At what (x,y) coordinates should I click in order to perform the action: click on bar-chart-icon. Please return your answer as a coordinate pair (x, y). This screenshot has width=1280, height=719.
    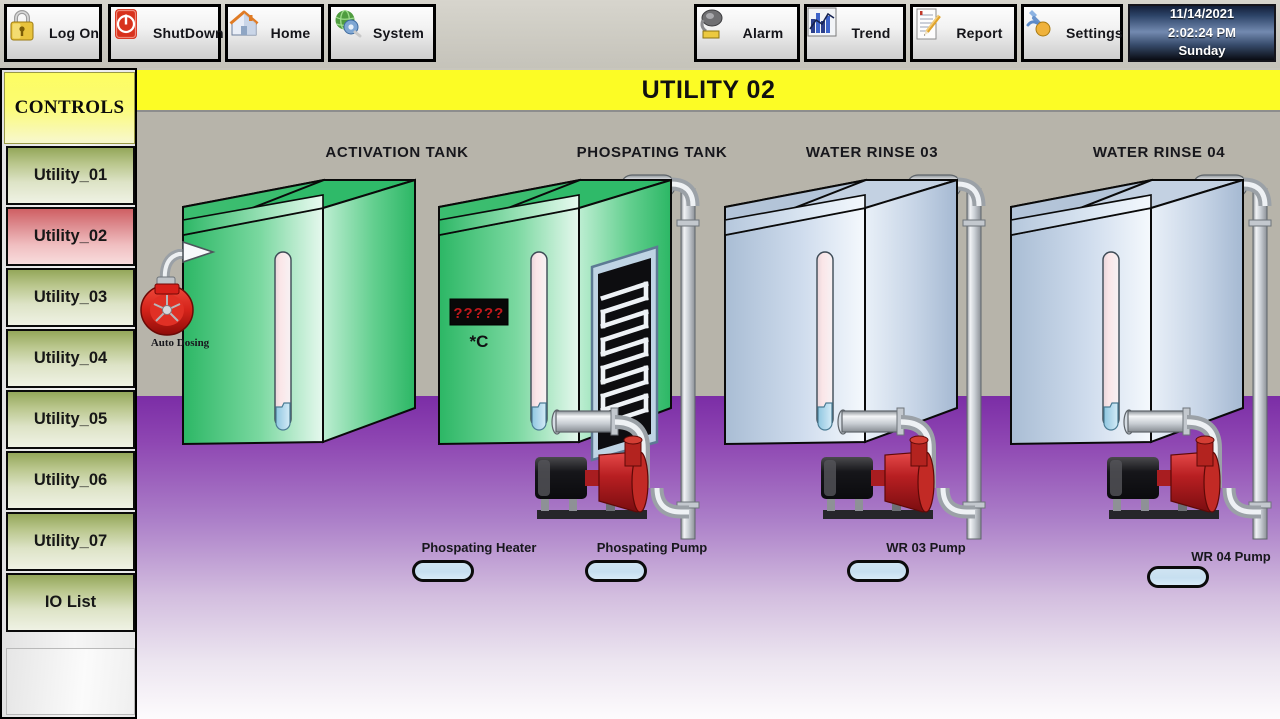
    Looking at the image, I should click on (828, 30).